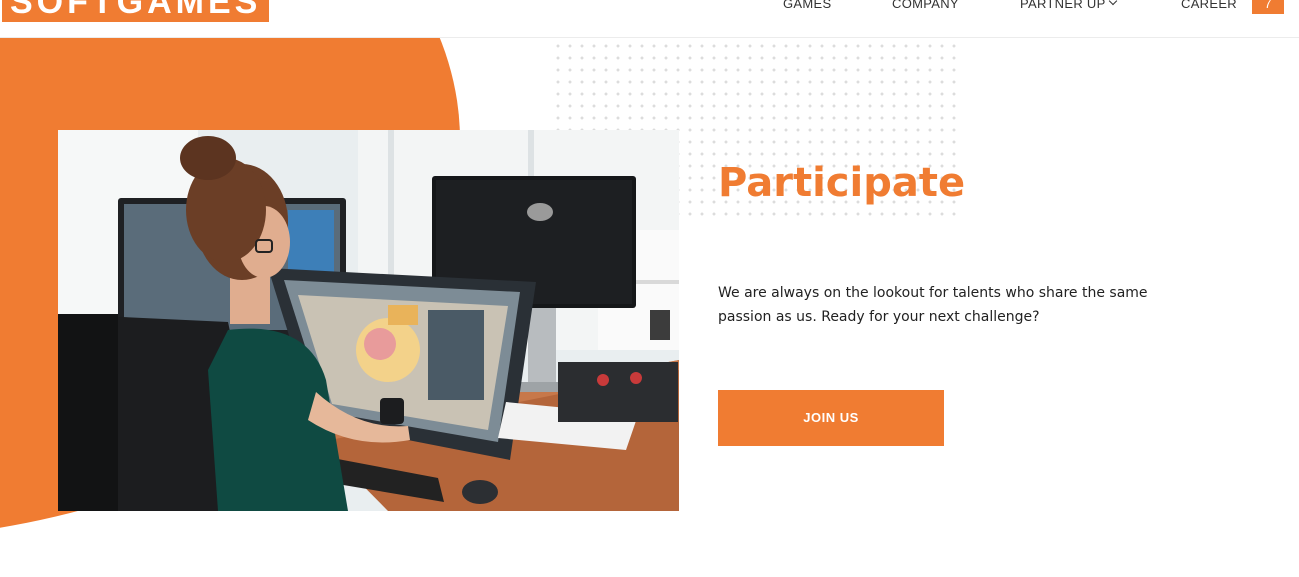  I want to click on nav-item-partner-up: PARTNER UP, so click(1068, 7).